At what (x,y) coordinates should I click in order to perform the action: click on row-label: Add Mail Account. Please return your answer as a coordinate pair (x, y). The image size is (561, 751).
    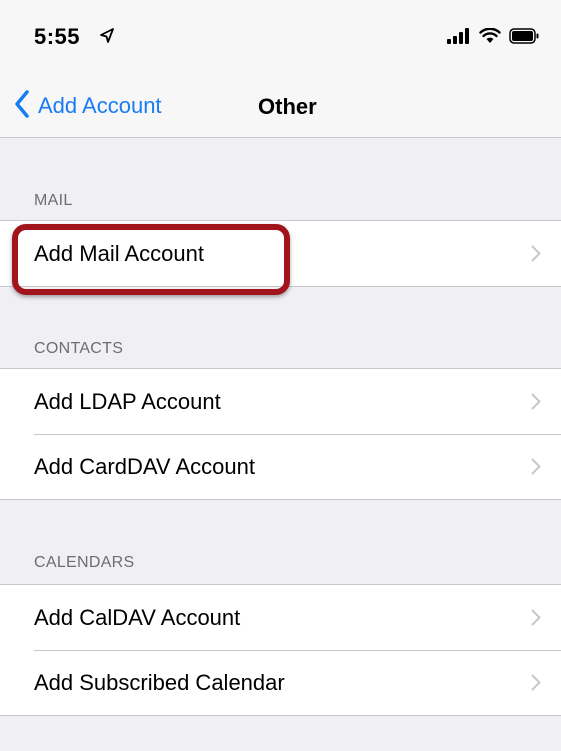
    Looking at the image, I should click on (119, 253).